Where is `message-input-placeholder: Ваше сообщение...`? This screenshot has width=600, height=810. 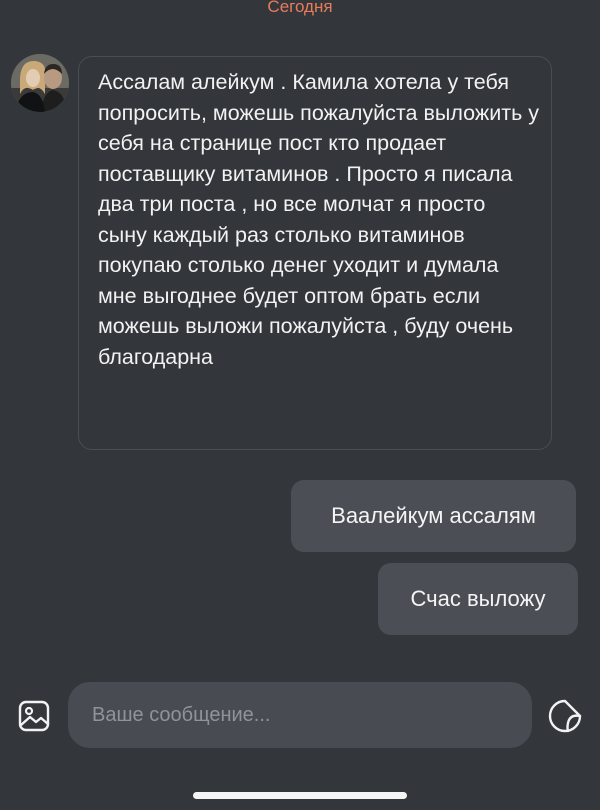 message-input-placeholder: Ваше сообщение... is located at coordinates (181, 714).